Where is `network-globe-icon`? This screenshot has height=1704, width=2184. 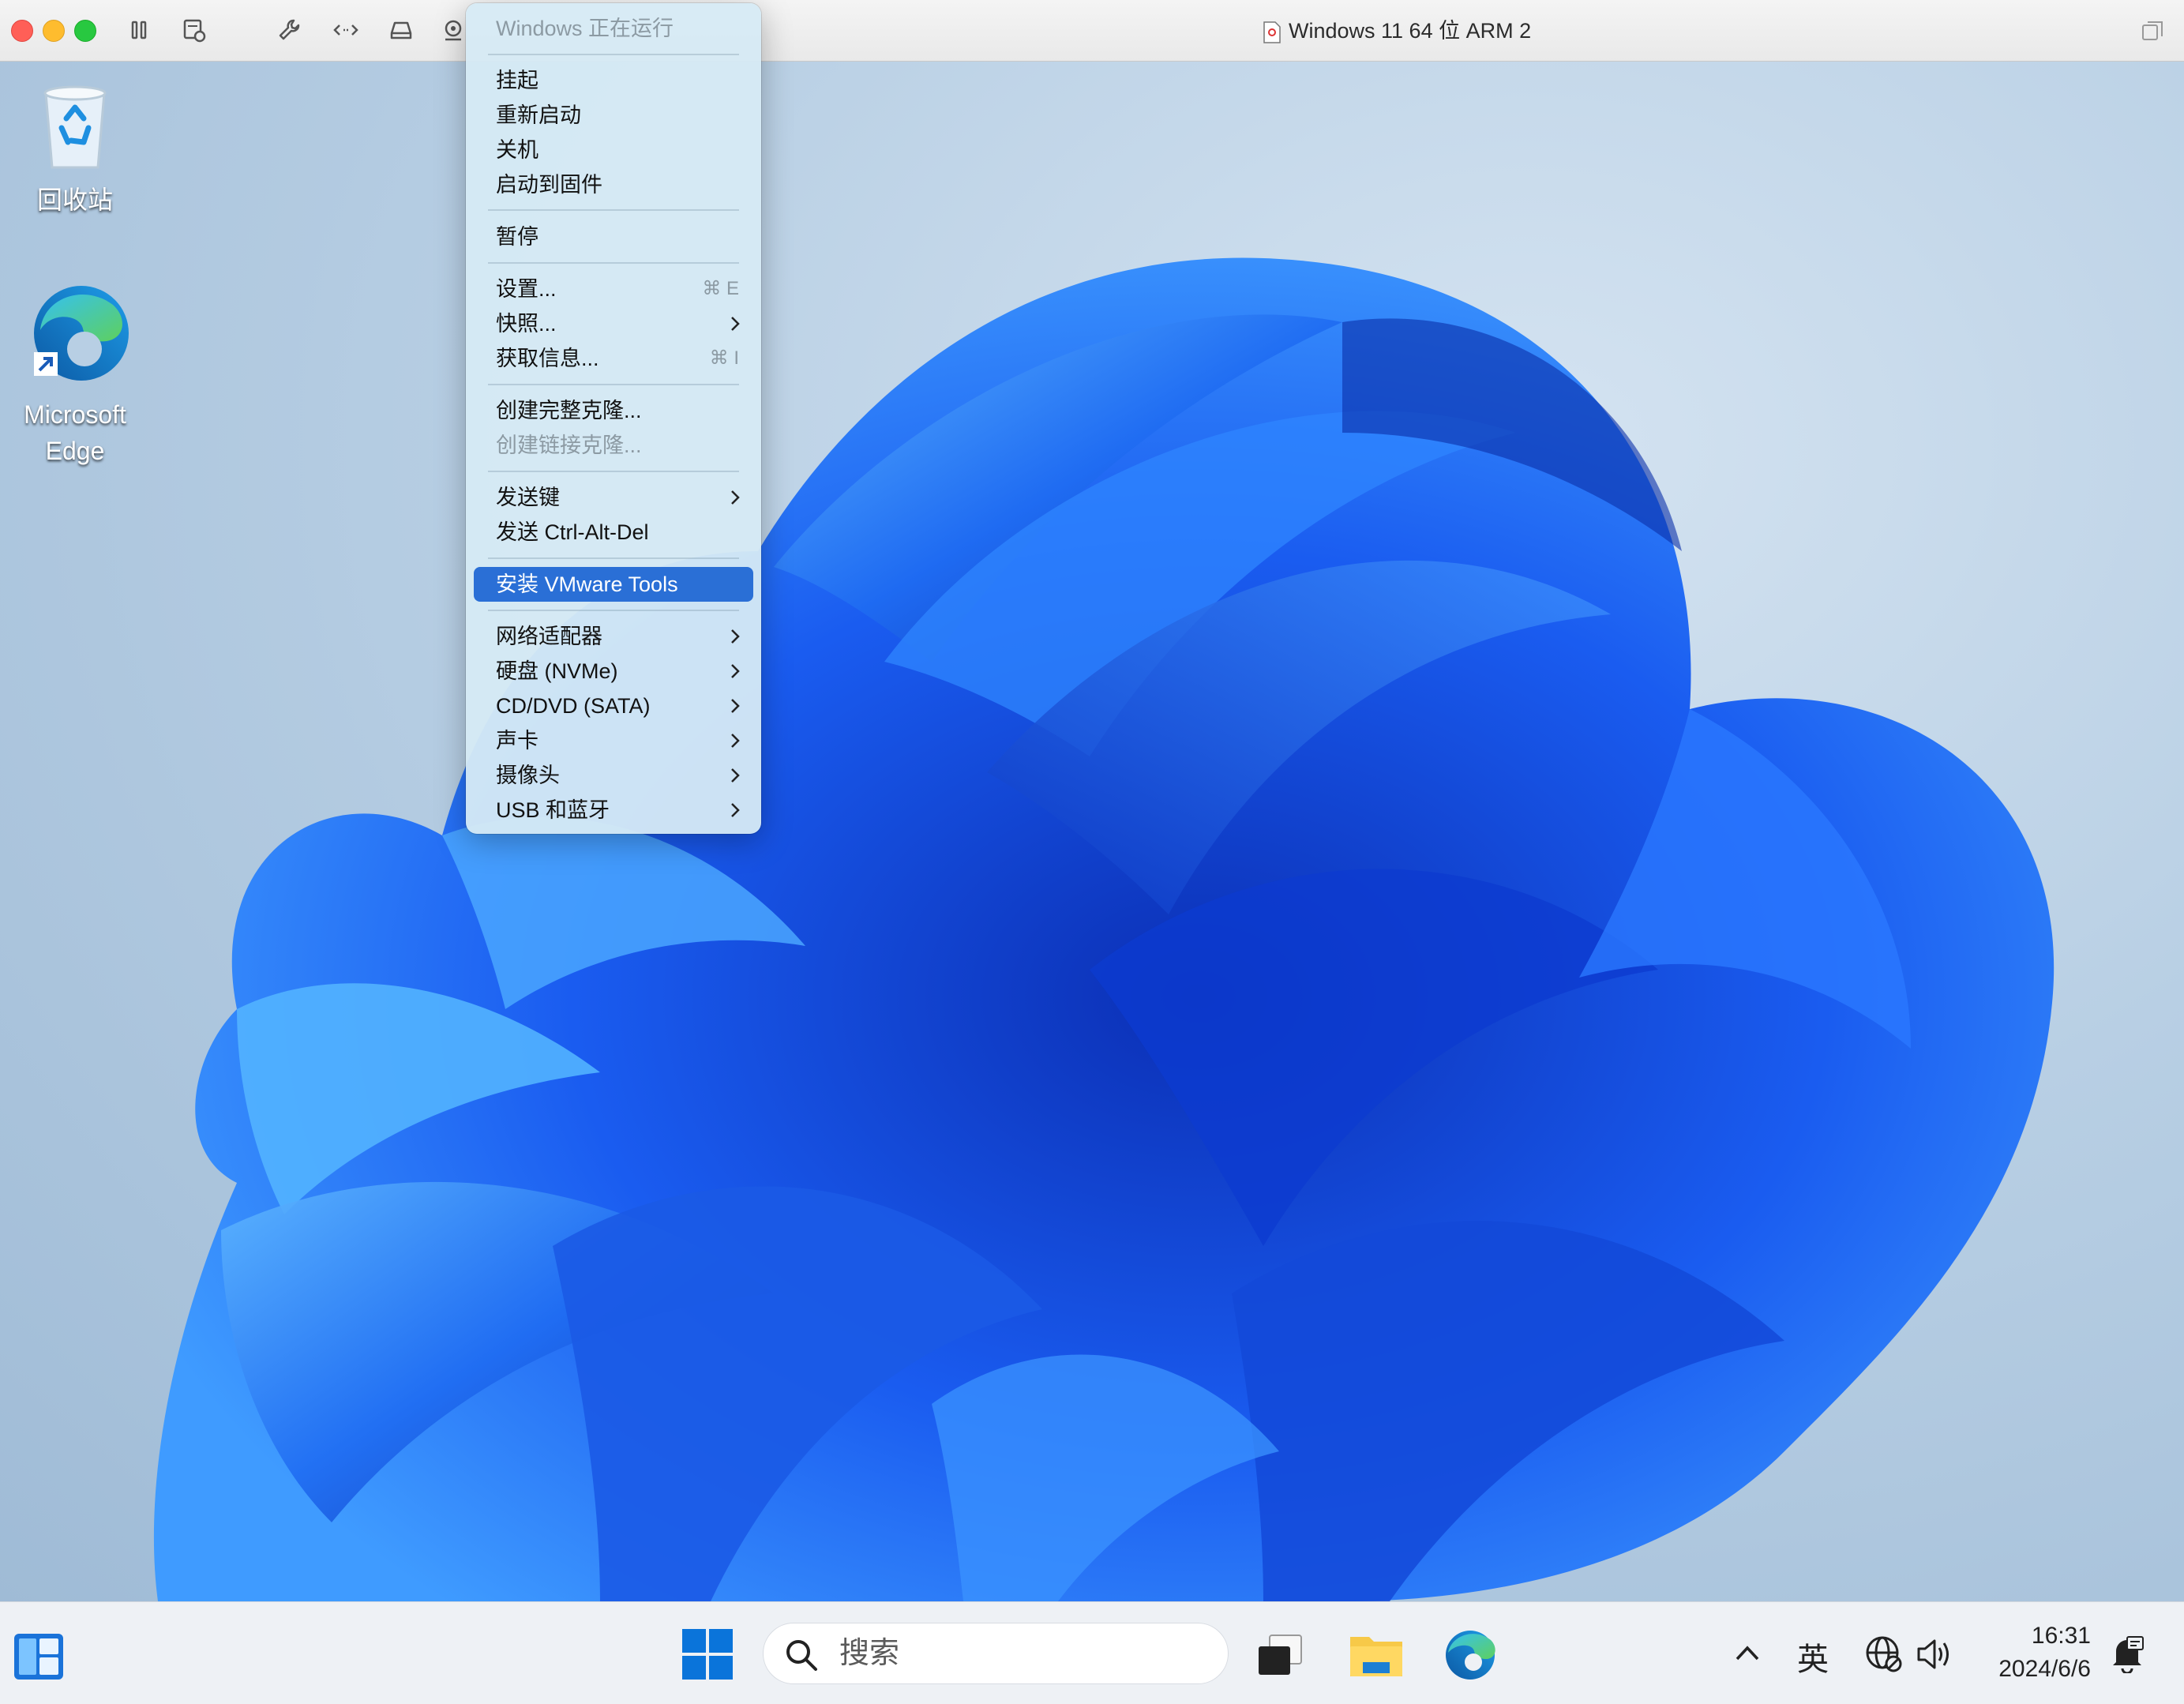 network-globe-icon is located at coordinates (1884, 1656).